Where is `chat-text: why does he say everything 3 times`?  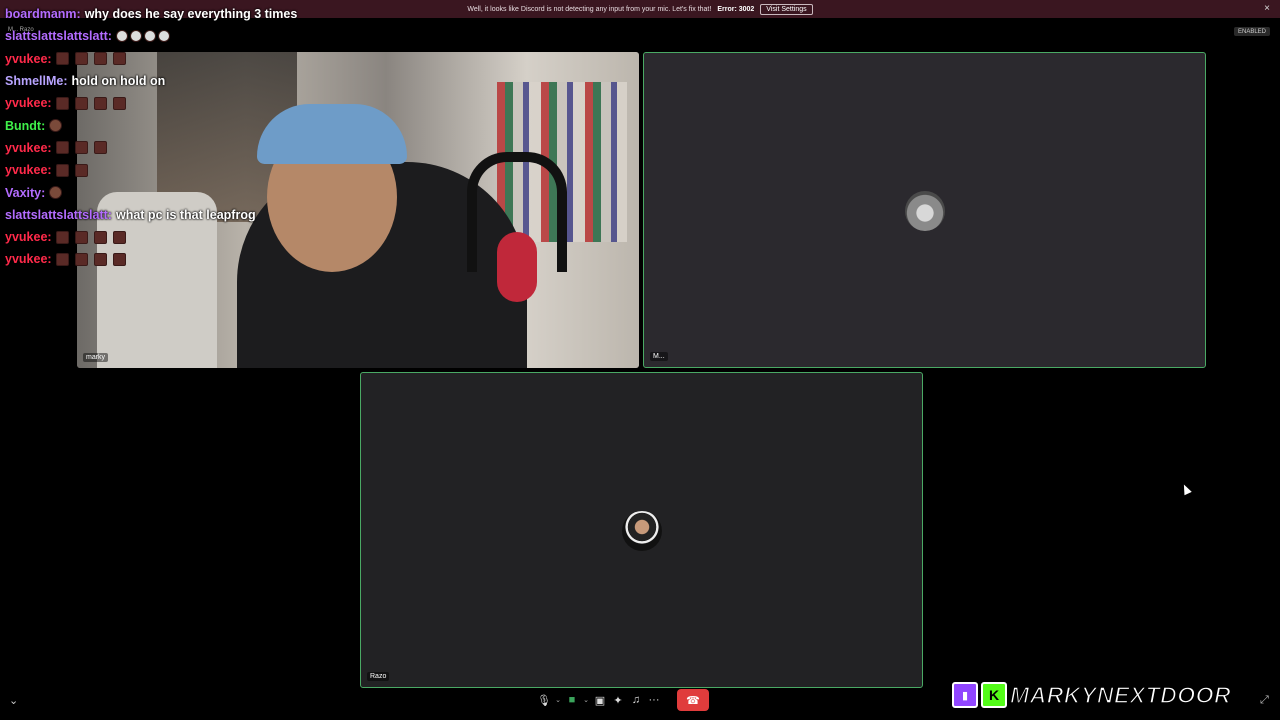 chat-text: why does he say everything 3 times is located at coordinates (191, 14).